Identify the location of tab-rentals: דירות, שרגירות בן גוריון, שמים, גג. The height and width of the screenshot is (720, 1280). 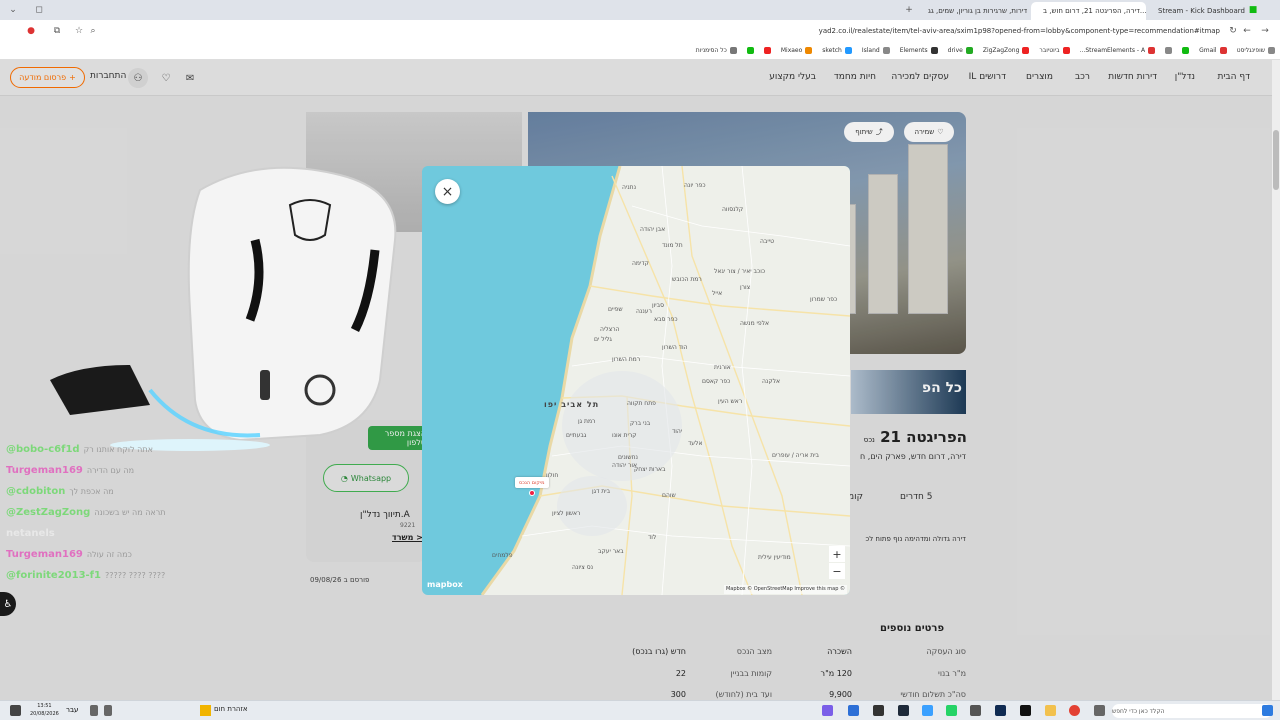
(973, 11).